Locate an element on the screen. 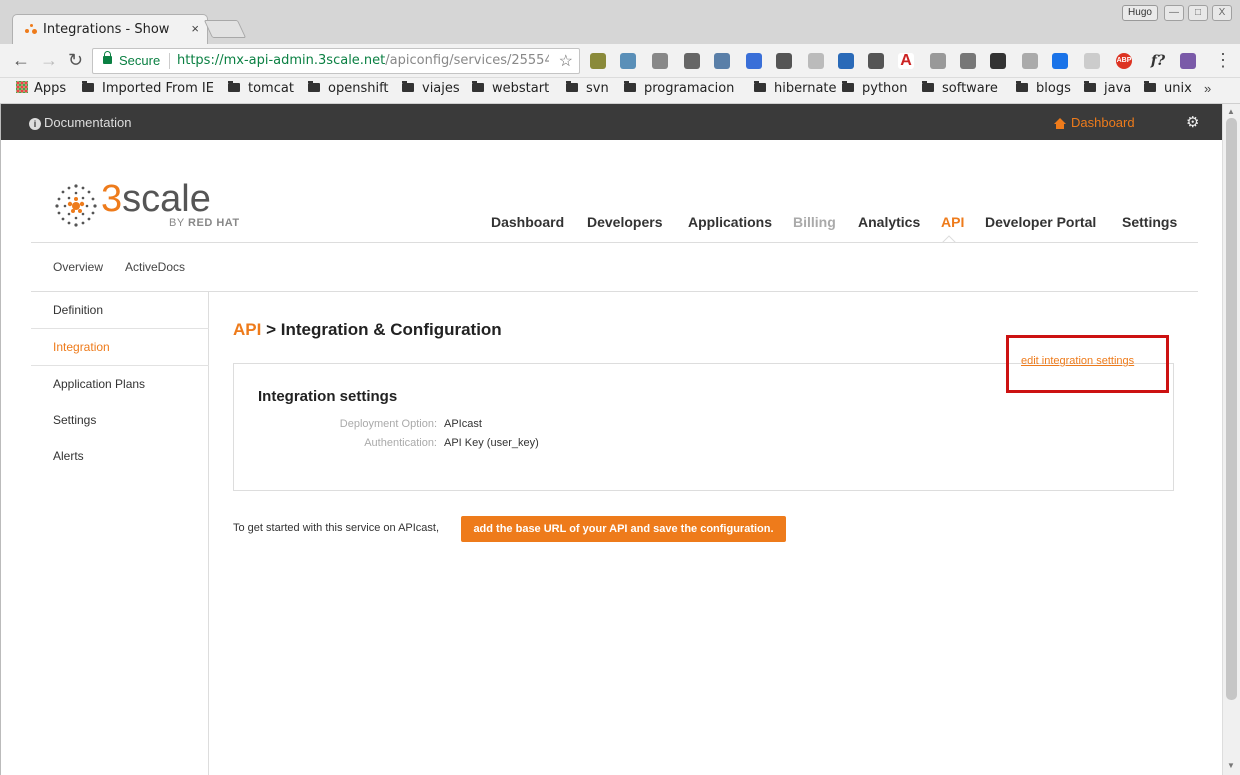 Image resolution: width=1240 pixels, height=775 pixels. browser-menu-icon: ⋮ is located at coordinates (1223, 60).